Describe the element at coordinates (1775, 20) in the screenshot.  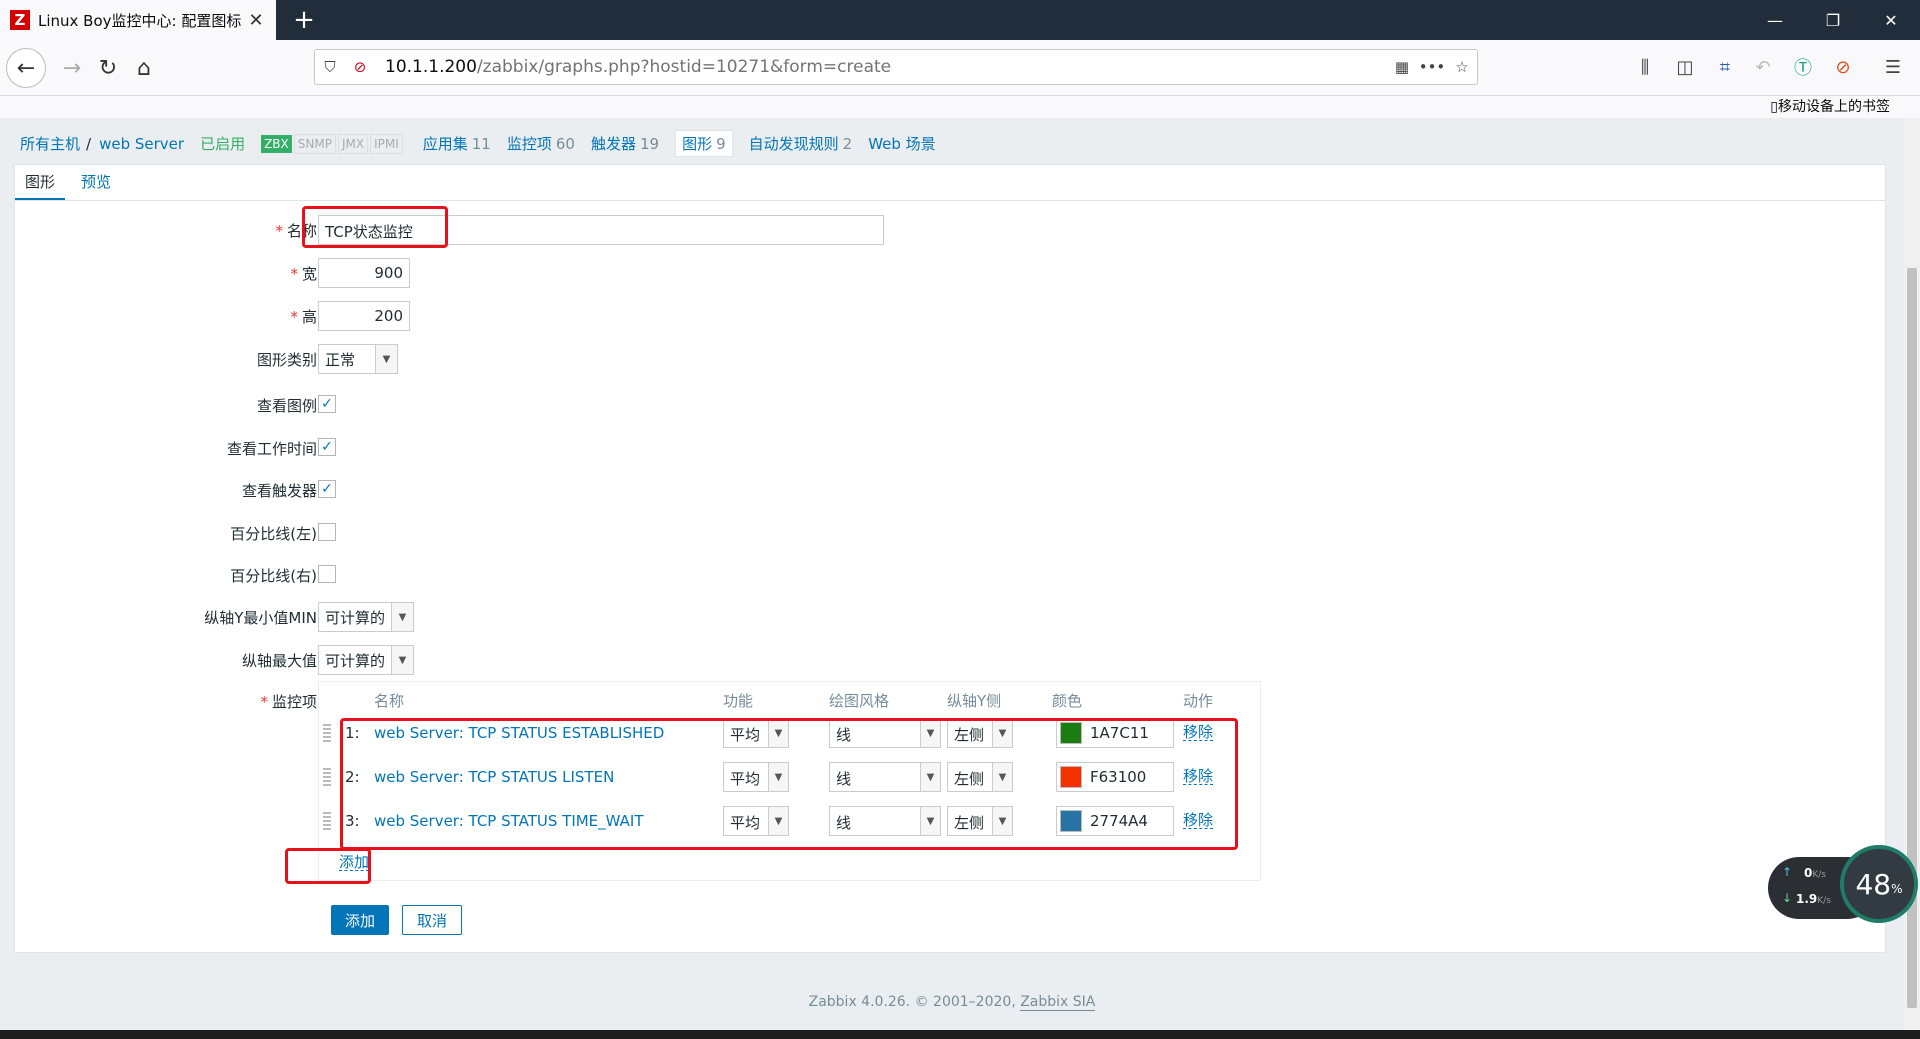
I see `minimize-icon: —` at that location.